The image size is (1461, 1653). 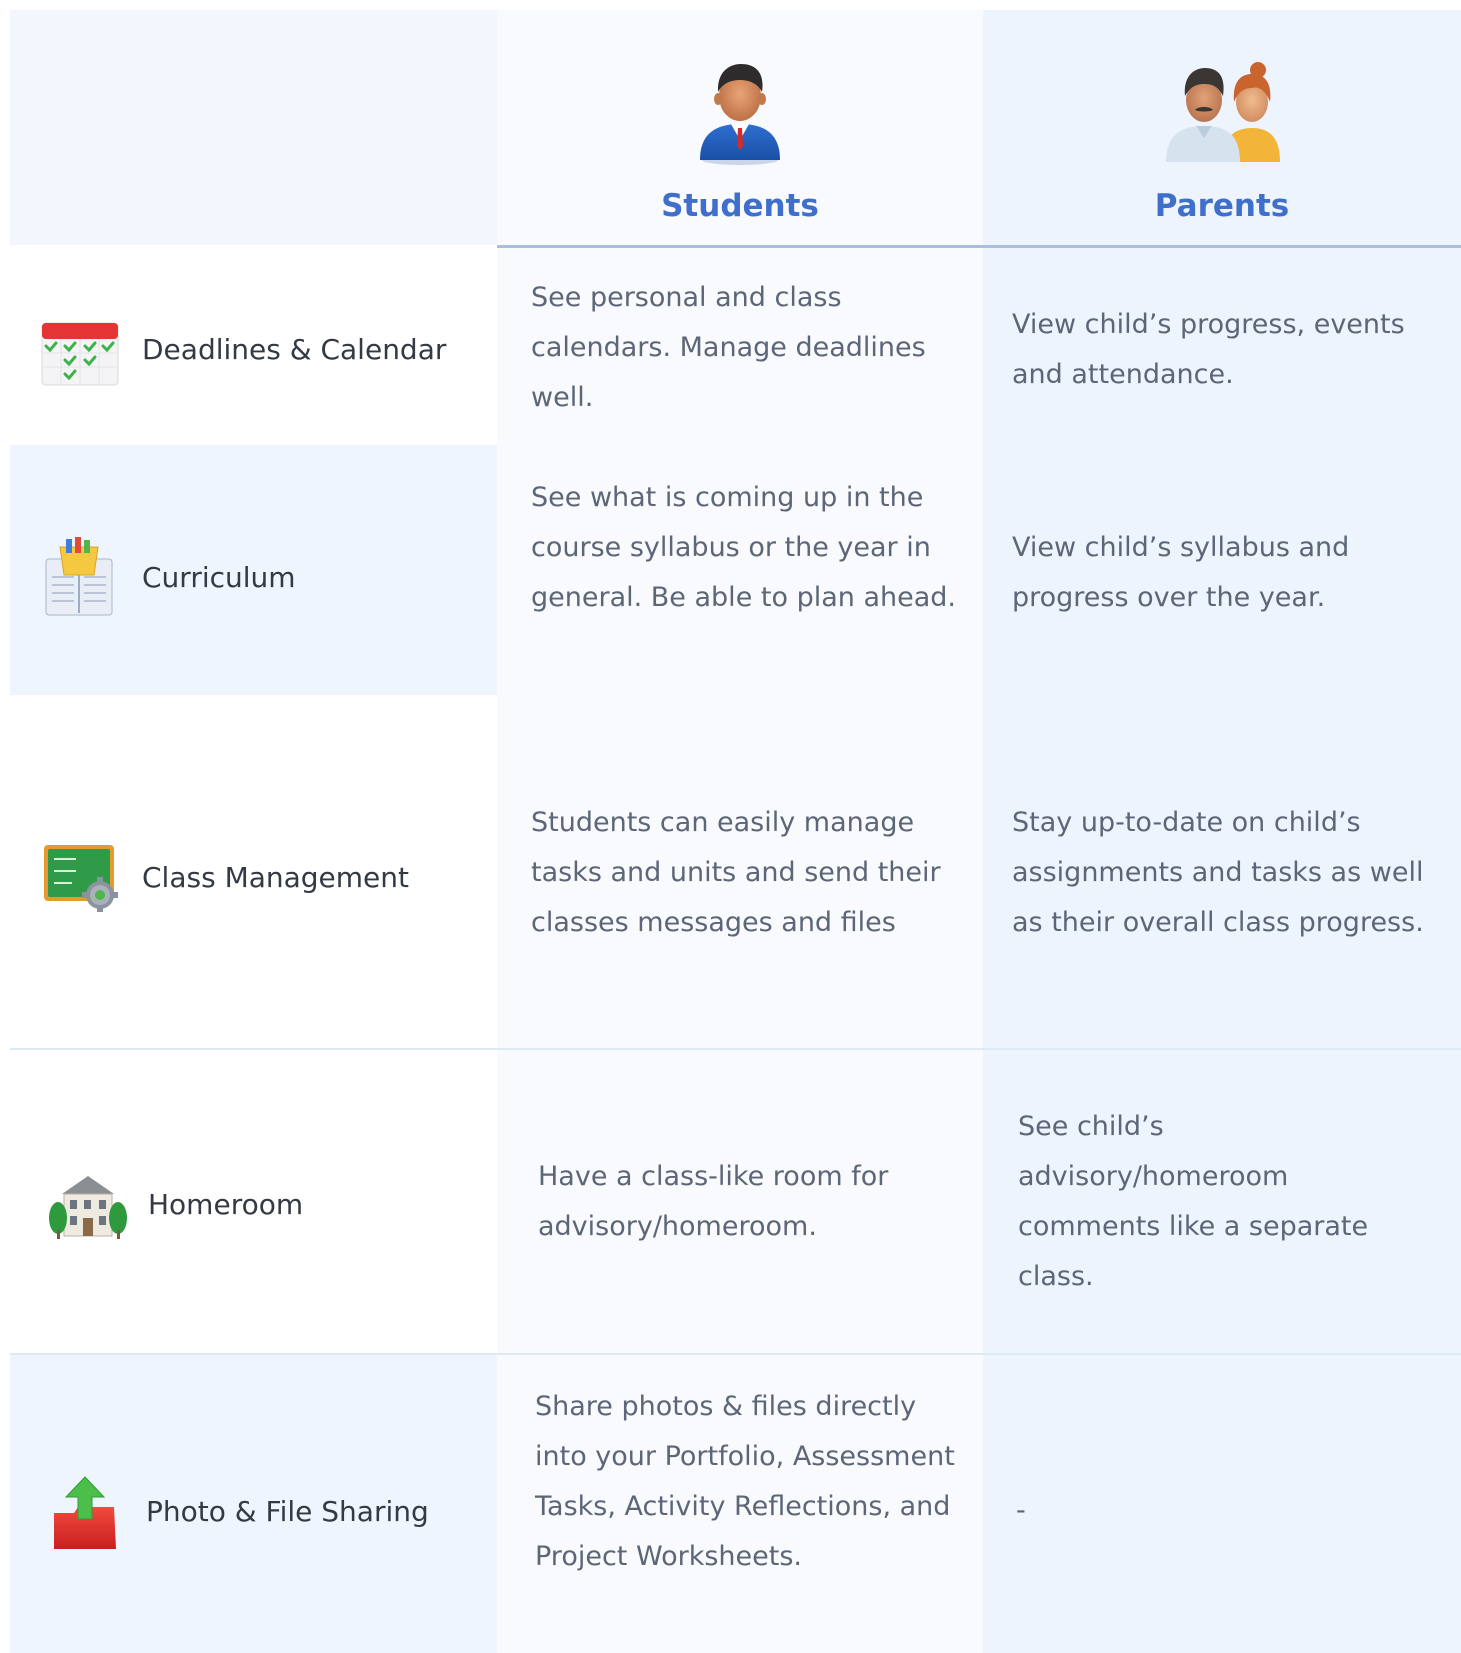 I want to click on parents-desc-photo-sharing: -, so click(x=1021, y=1510).